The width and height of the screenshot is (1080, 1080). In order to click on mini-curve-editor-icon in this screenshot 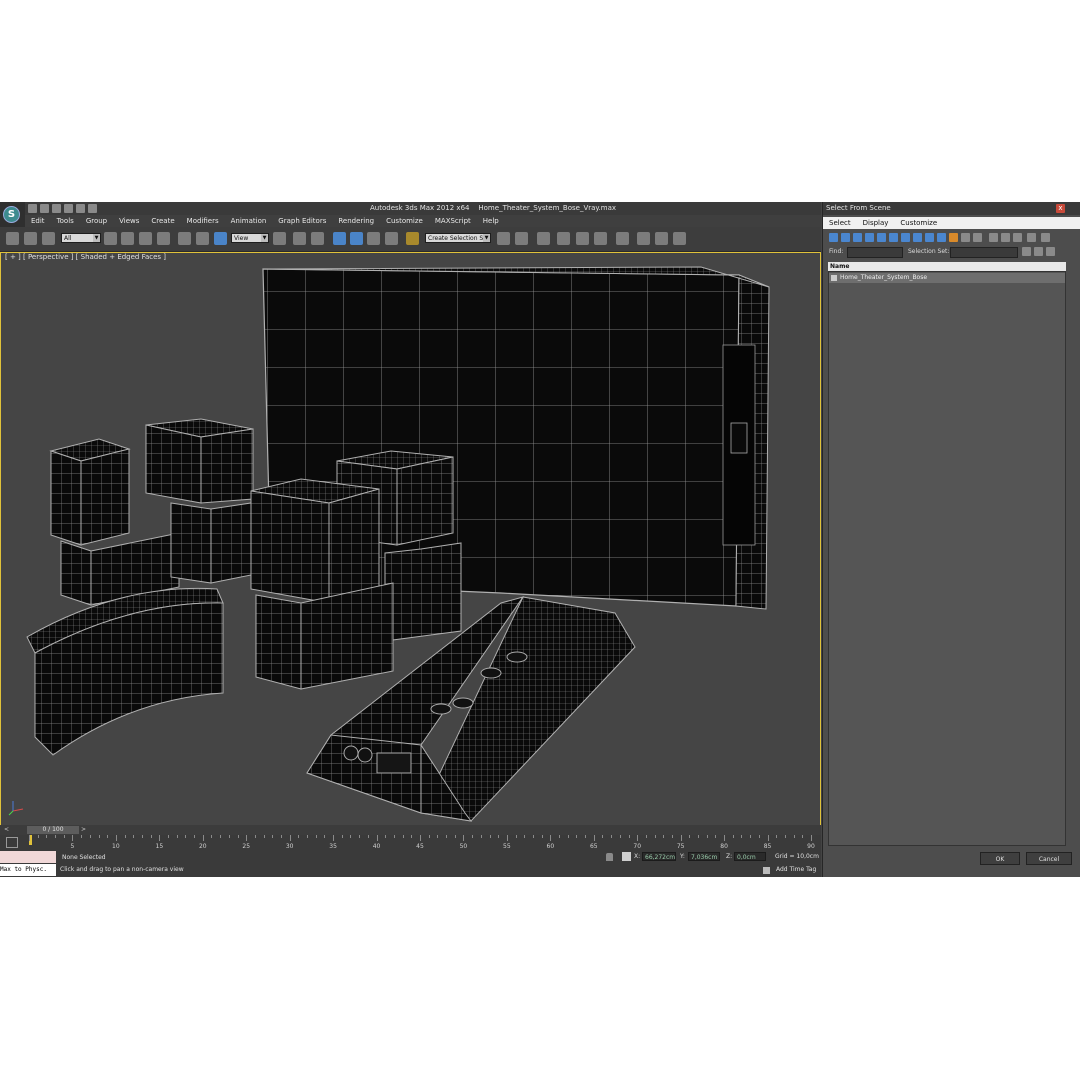, I will do `click(12, 842)`.